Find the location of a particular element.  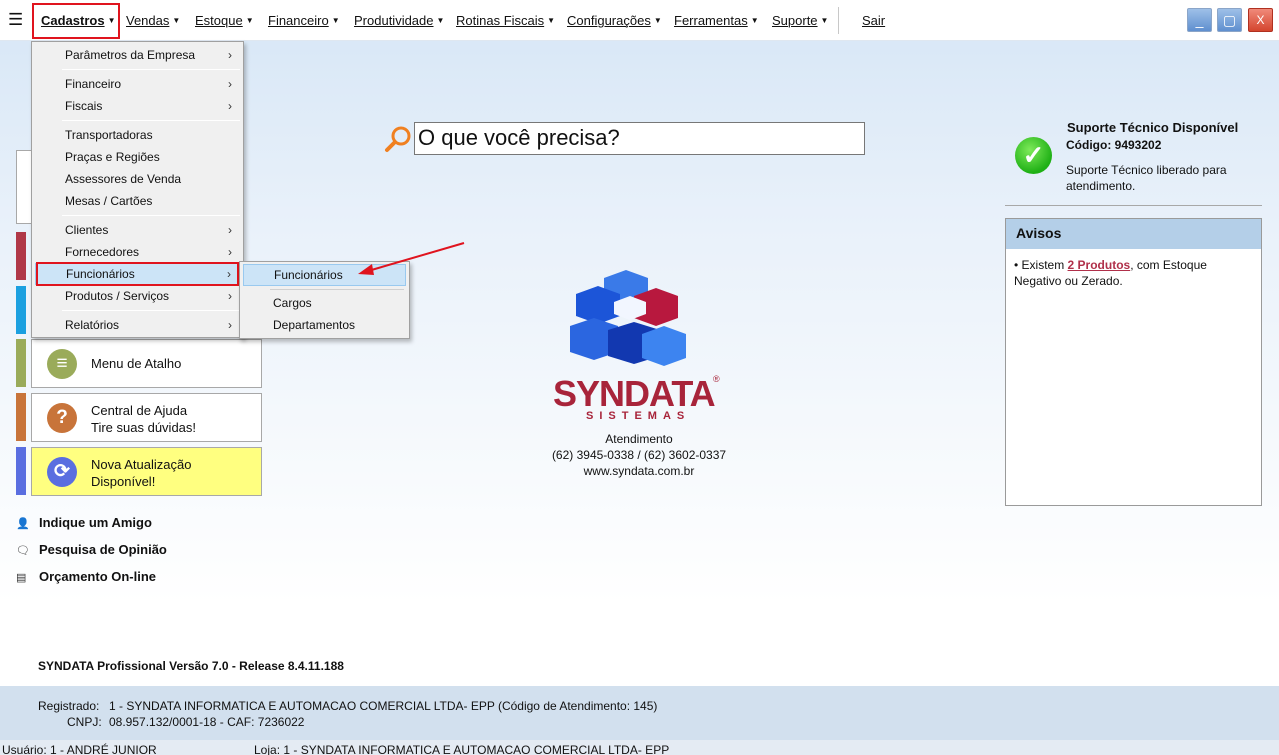

pesquisa-opiniao-link: 🗨 Pesquisa de Opinião is located at coordinates (91, 549).